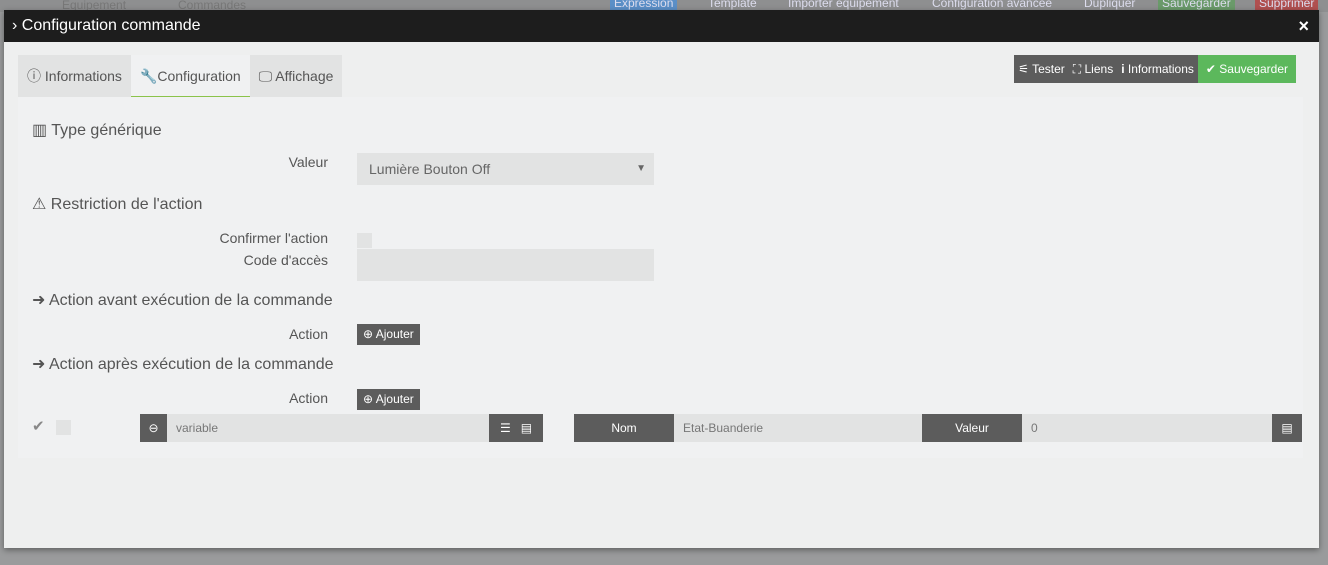 This screenshot has height=565, width=1328. I want to click on check-circle-icon: ✔, so click(1212, 69).